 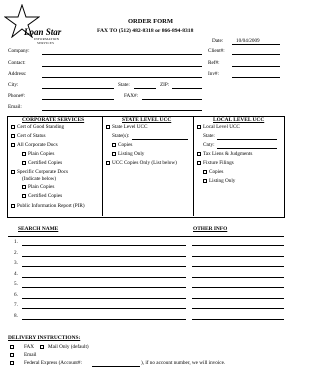 I want to click on specific-certified-copies-checkbox, so click(x=24, y=196).